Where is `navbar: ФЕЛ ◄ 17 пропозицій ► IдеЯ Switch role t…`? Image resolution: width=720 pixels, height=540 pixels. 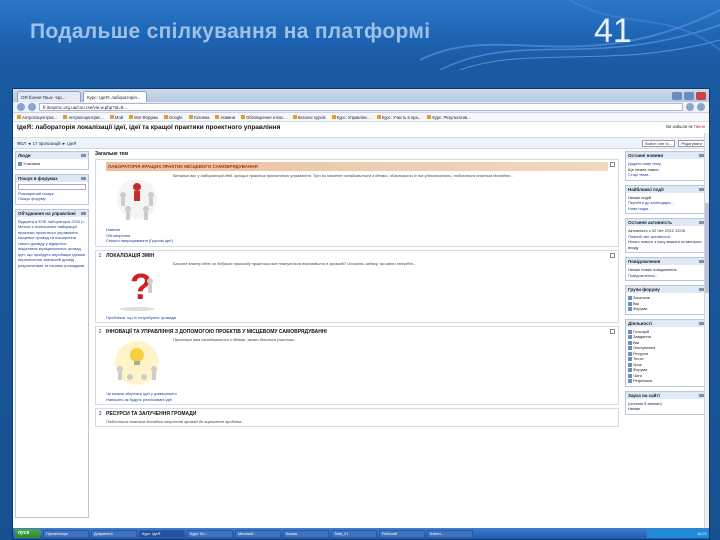
navbar: ФЕЛ ◄ 17 пропозицій ► IдеЯ Switch role t… is located at coordinates (361, 143).